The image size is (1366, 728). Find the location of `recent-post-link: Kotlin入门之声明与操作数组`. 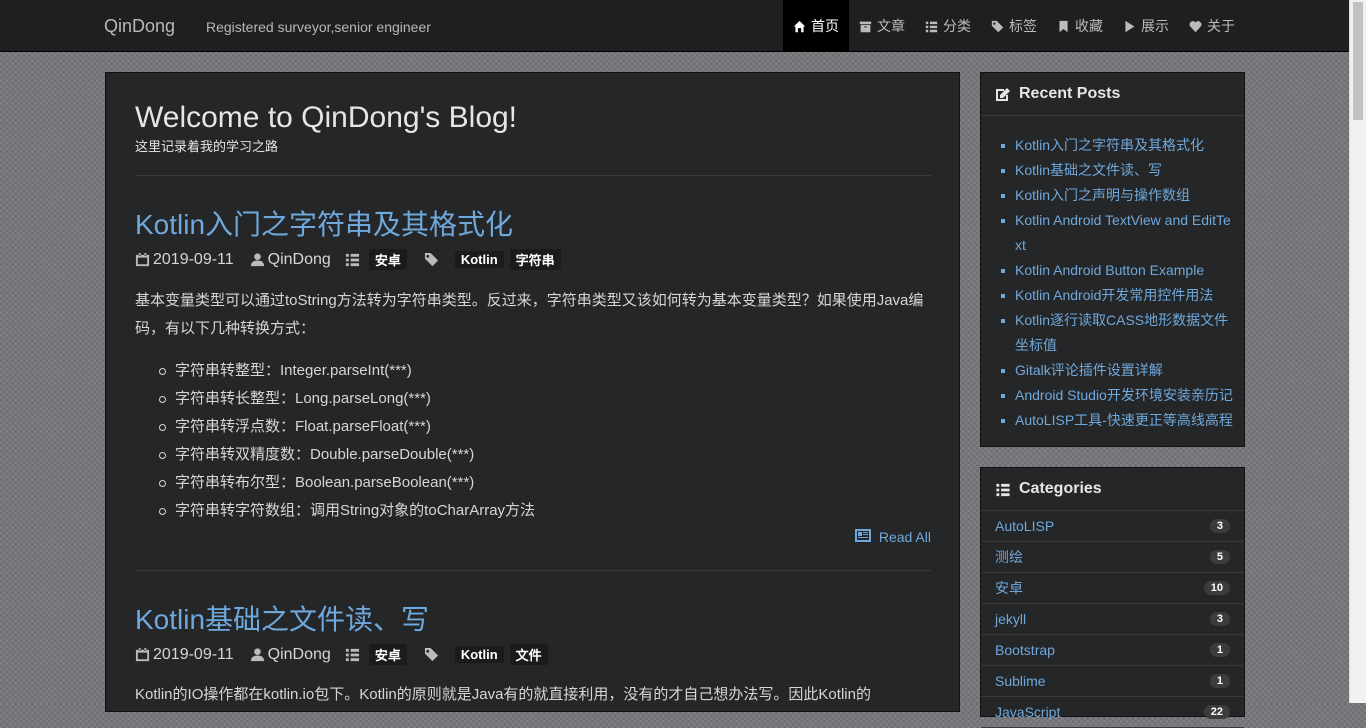

recent-post-link: Kotlin入门之声明与操作数组 is located at coordinates (1117, 195).